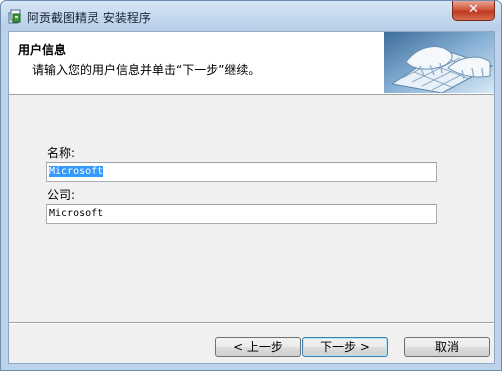 The image size is (502, 371). Describe the element at coordinates (61, 195) in the screenshot. I see `company-label: 公司:` at that location.